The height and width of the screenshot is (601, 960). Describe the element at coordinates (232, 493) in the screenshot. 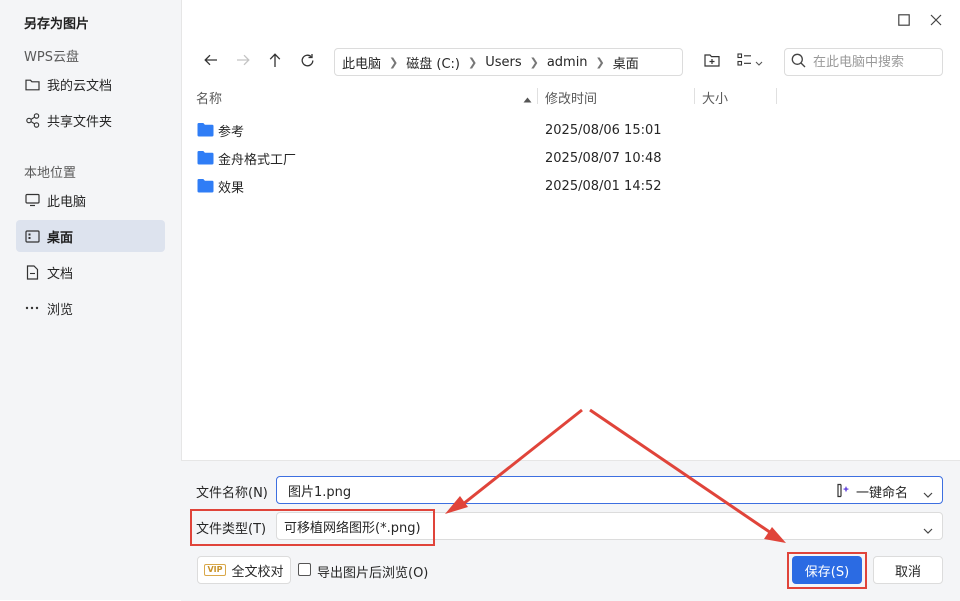

I see `filename-label: 文件名称(N)` at that location.